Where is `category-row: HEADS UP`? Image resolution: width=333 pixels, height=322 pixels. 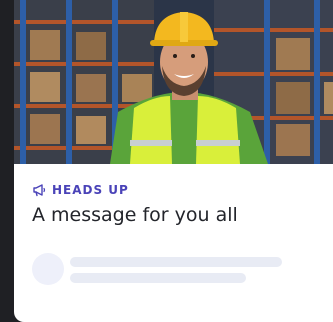 category-row: HEADS UP is located at coordinates (80, 190).